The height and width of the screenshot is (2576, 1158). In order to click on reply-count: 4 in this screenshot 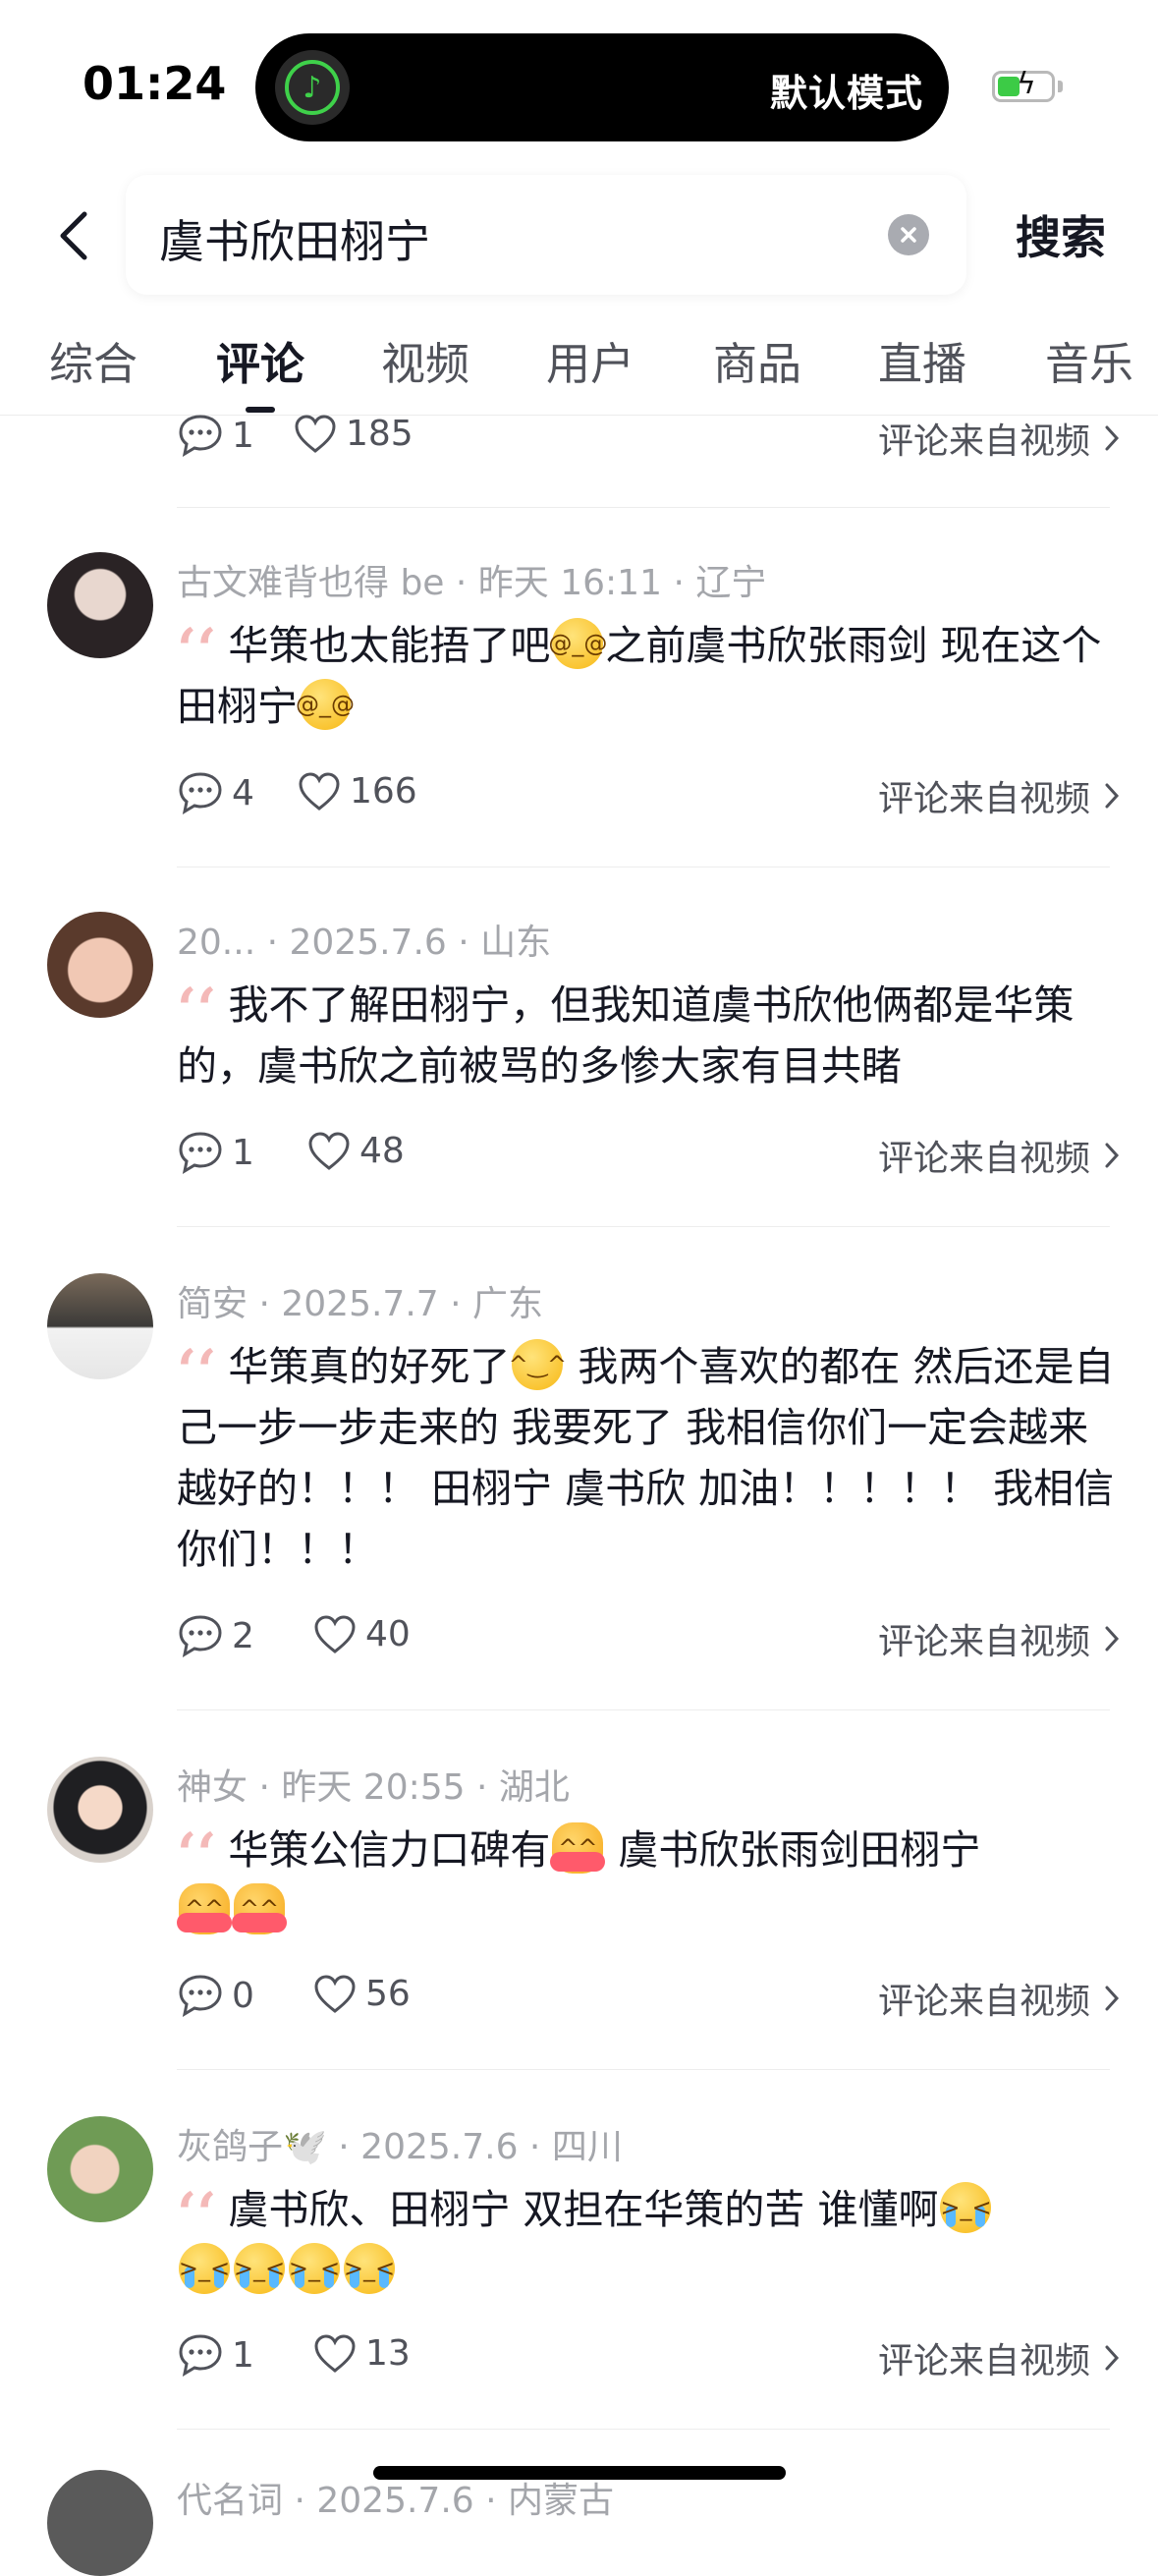, I will do `click(243, 792)`.